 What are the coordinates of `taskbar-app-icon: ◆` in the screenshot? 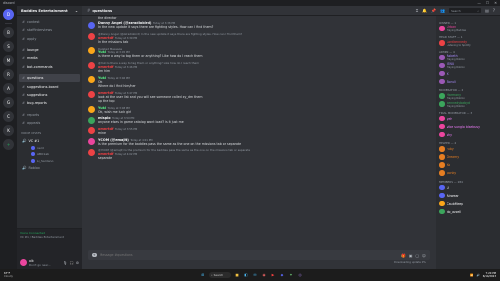 It's located at (282, 275).